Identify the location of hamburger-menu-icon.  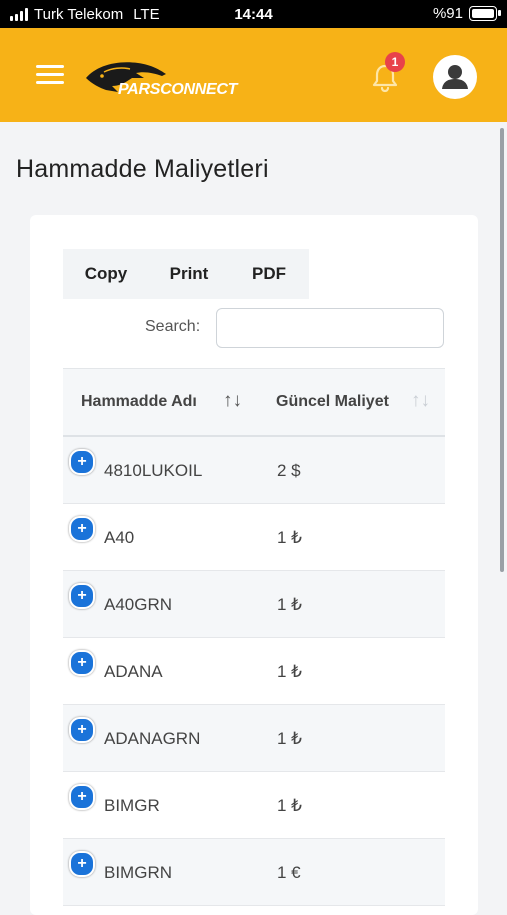
(50, 75).